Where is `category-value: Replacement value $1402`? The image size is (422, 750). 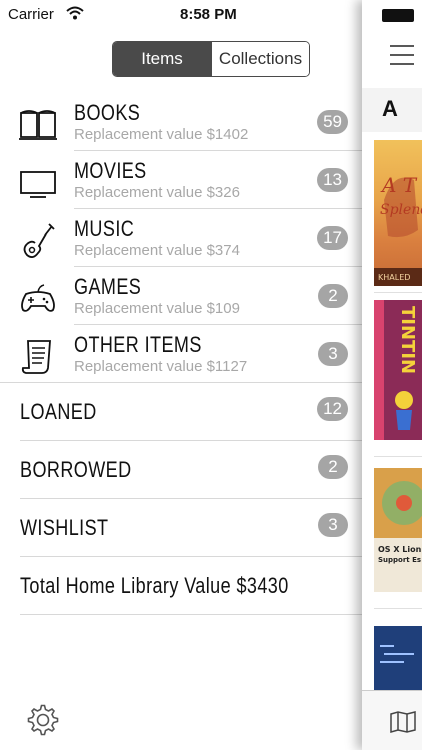 category-value: Replacement value $1402 is located at coordinates (161, 134).